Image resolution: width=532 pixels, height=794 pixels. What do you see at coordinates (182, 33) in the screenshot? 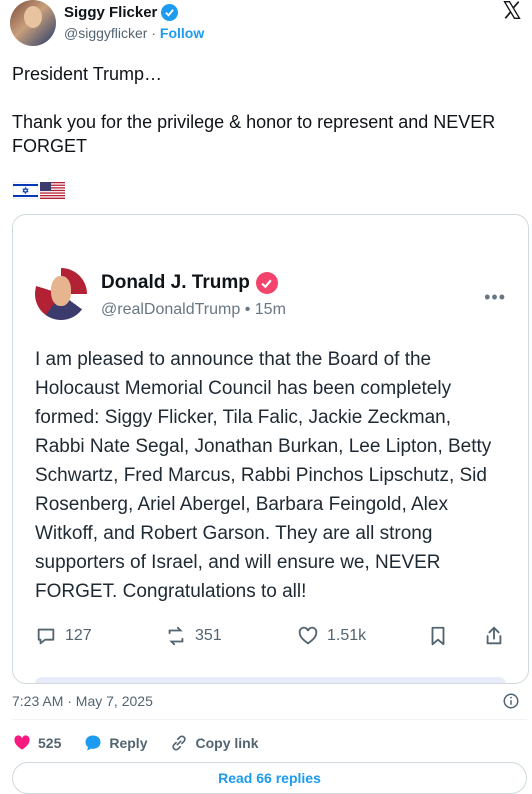
I see `follow-link: Follow` at bounding box center [182, 33].